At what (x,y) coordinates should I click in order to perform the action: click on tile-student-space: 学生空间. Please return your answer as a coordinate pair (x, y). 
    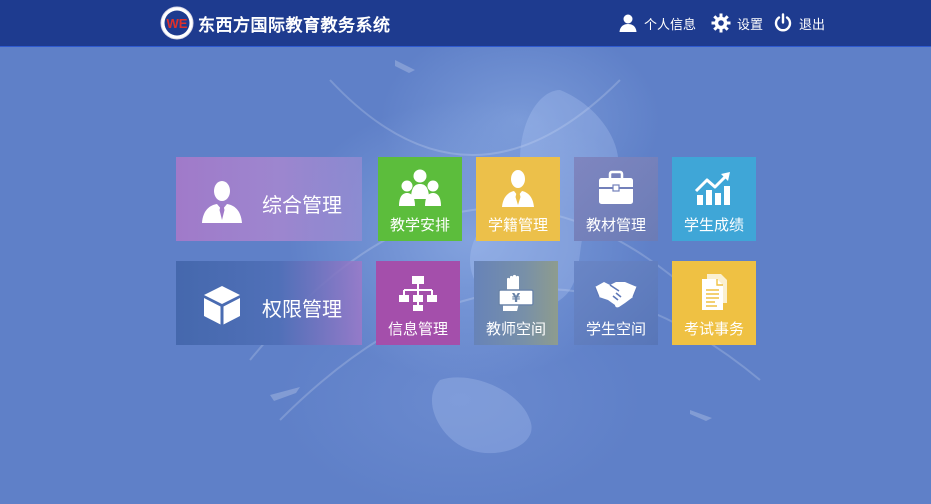
    Looking at the image, I should click on (616, 303).